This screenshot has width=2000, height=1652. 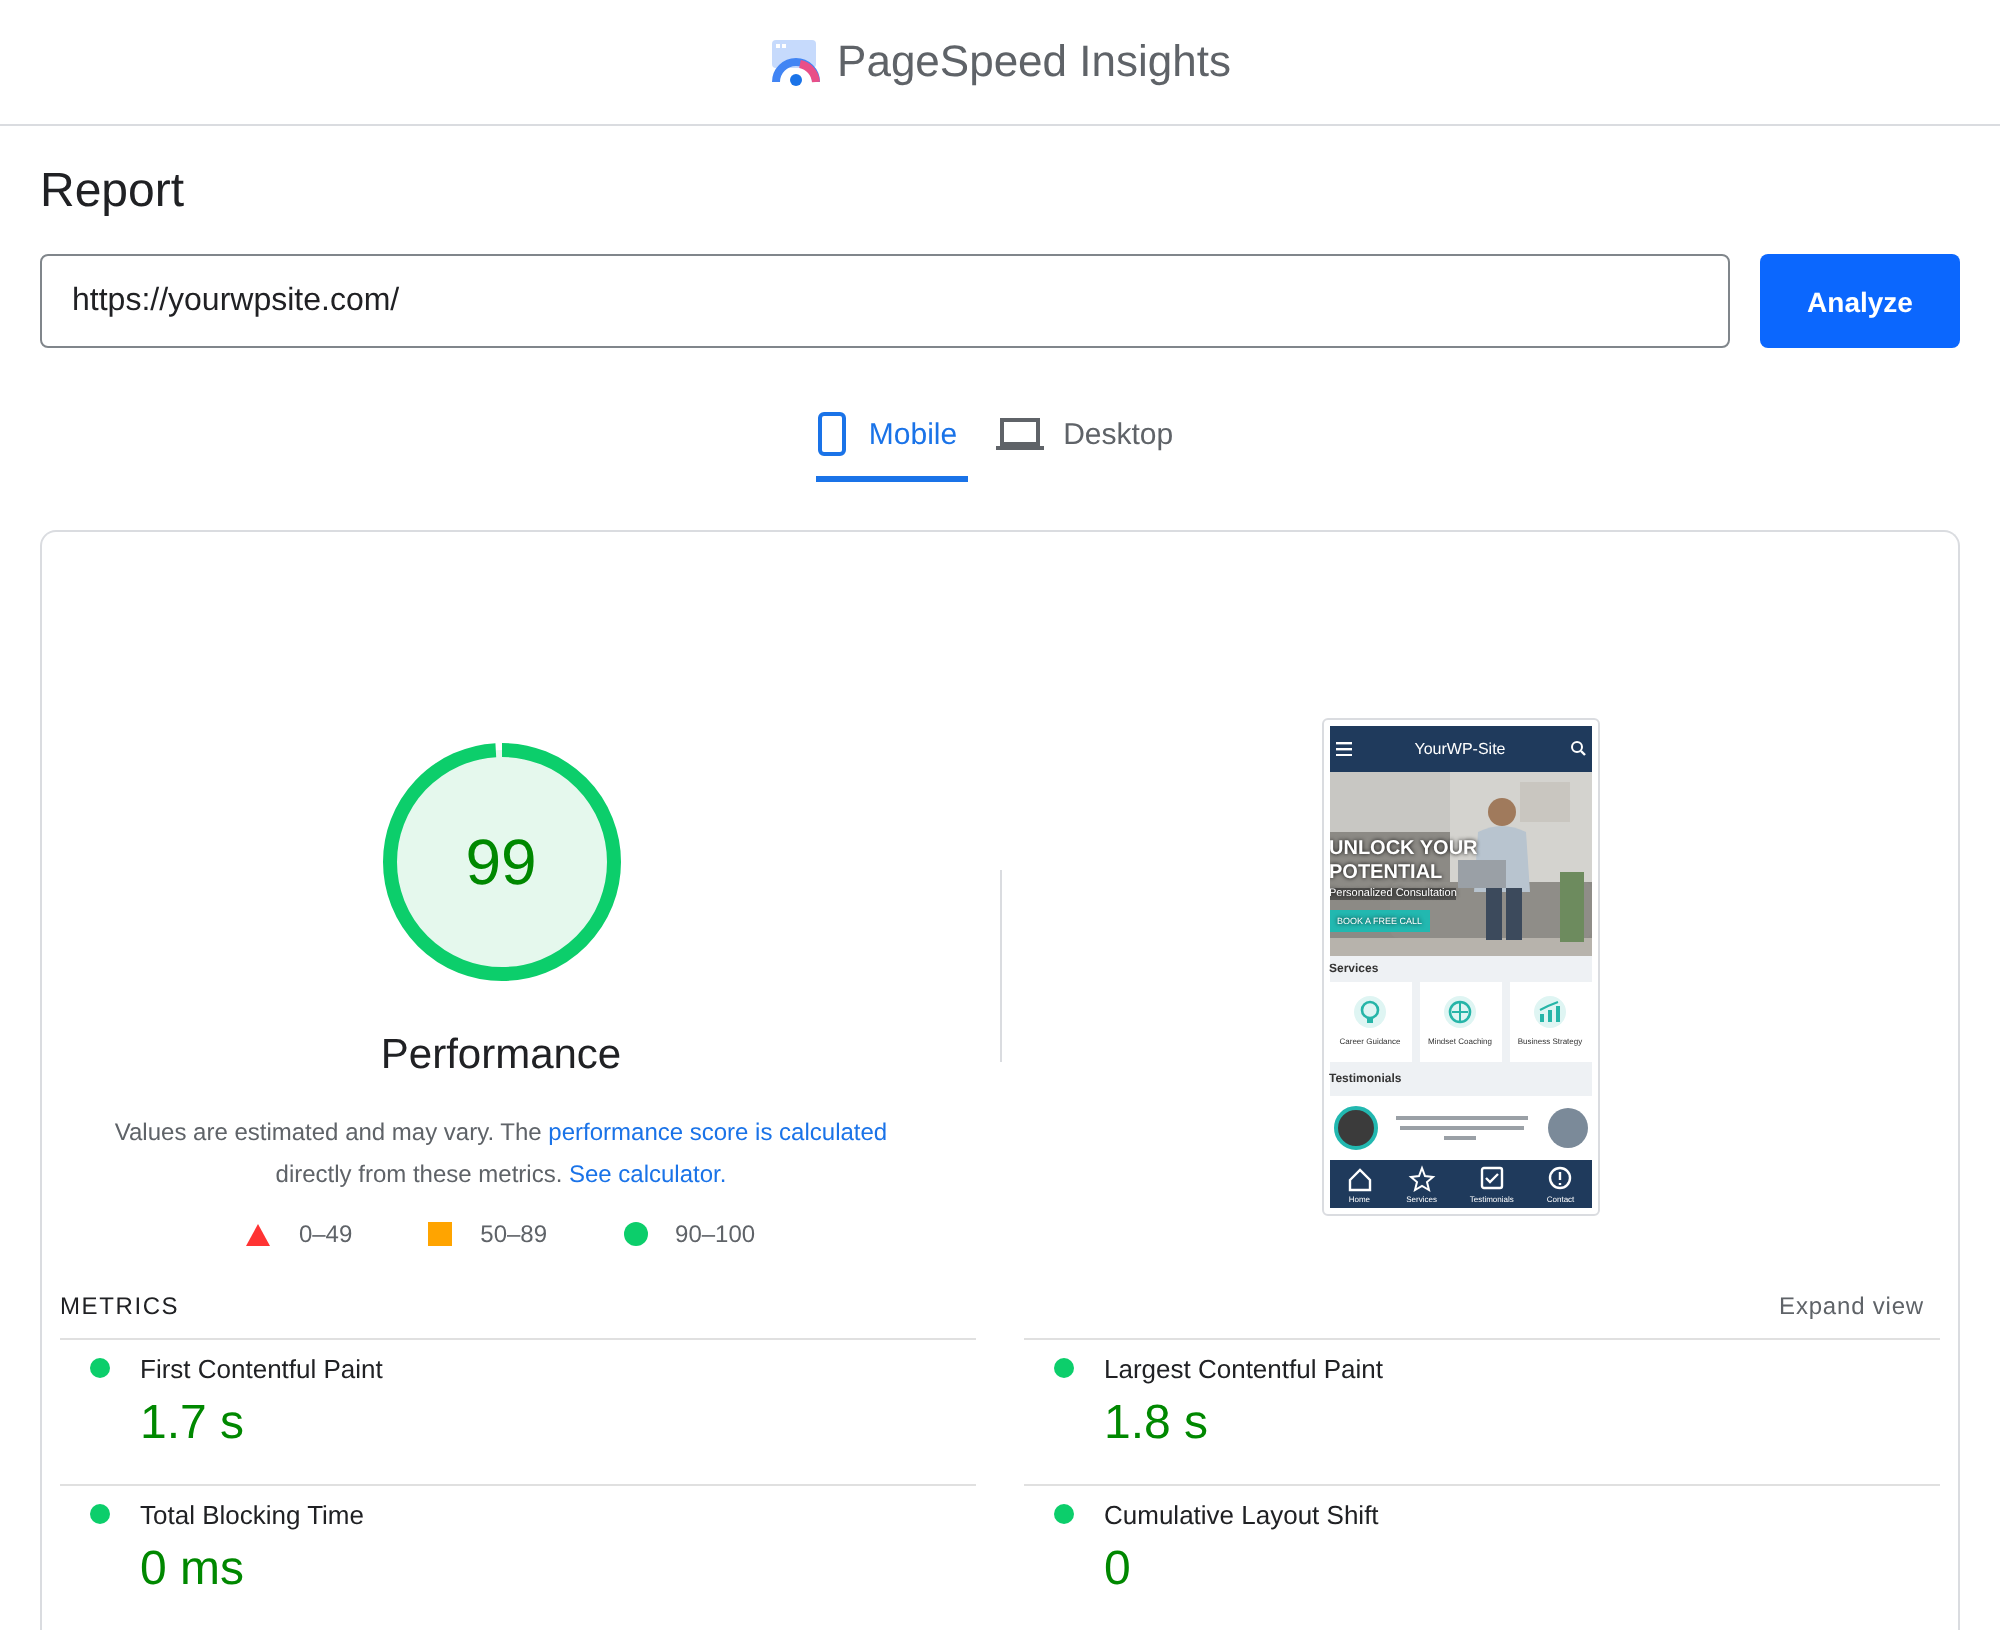 What do you see at coordinates (1577, 748) in the screenshot?
I see `search-icon` at bounding box center [1577, 748].